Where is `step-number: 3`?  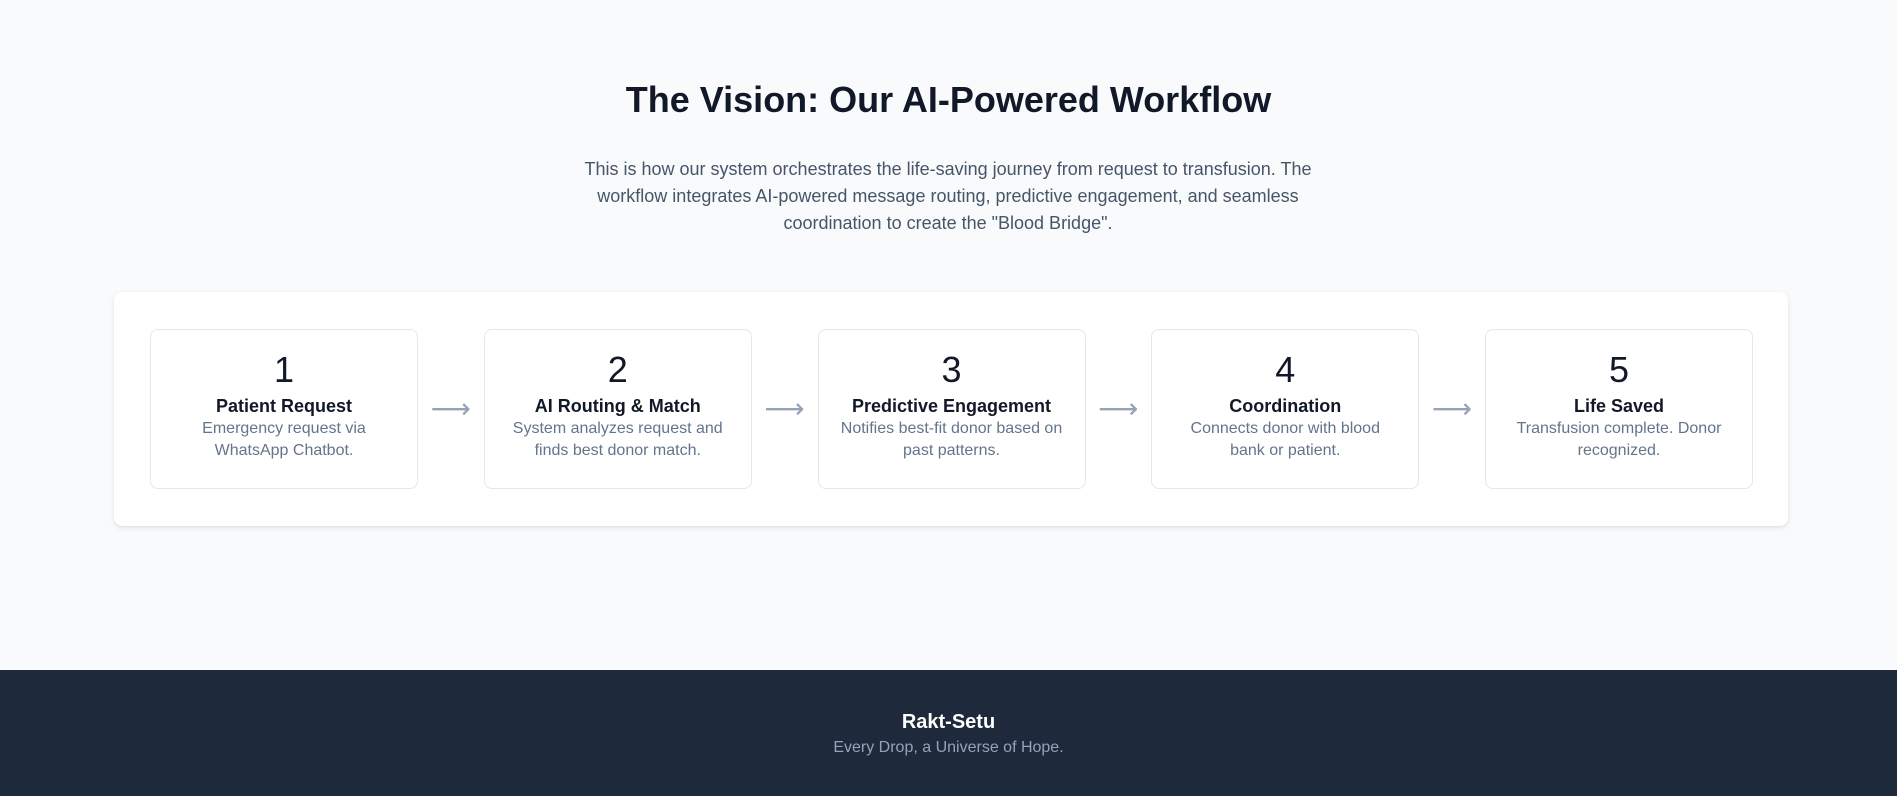
step-number: 3 is located at coordinates (951, 369).